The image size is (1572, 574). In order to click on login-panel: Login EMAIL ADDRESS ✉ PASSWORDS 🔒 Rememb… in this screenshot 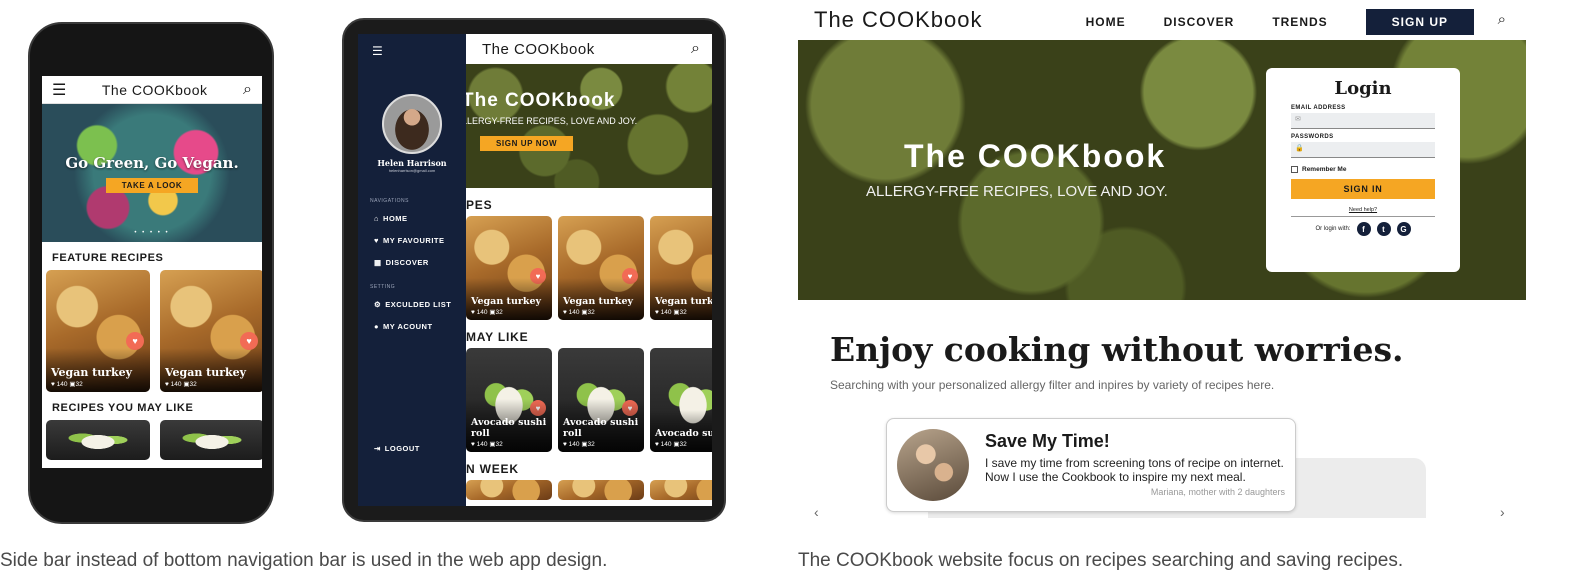, I will do `click(1363, 170)`.